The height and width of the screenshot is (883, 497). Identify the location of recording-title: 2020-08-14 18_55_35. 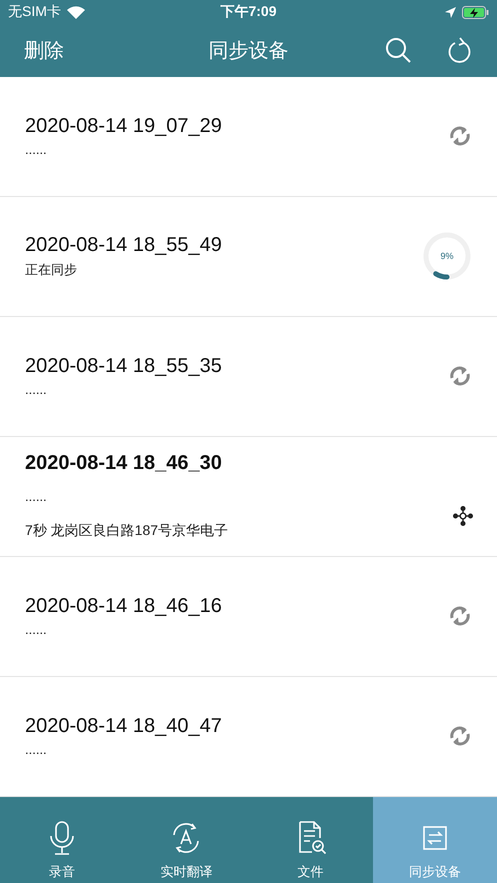
(124, 366).